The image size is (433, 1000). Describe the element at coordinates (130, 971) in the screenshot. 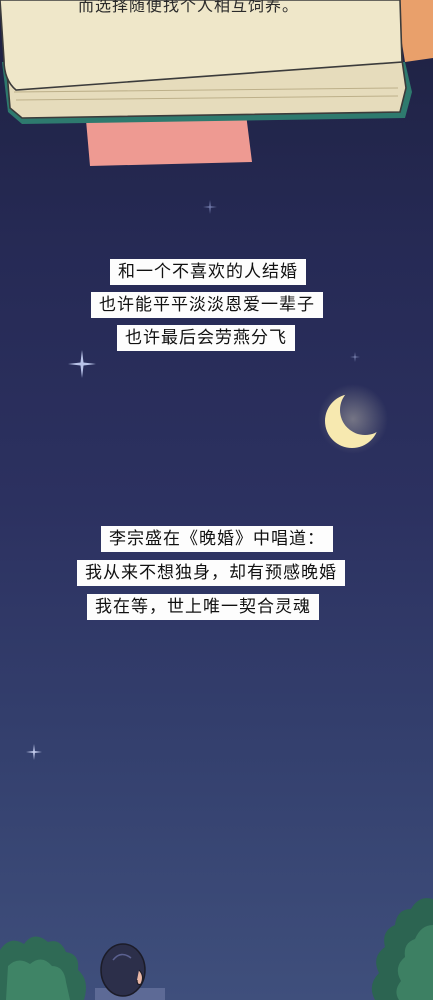

I see `person-illustration` at that location.